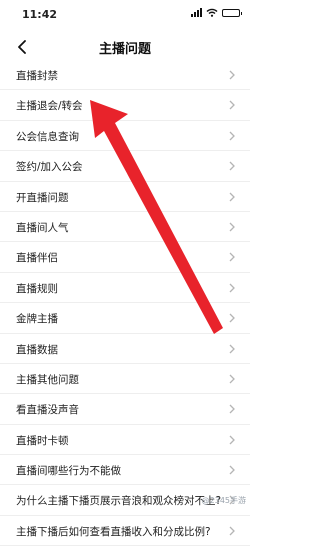 This screenshot has width=320, height=546. Describe the element at coordinates (125, 257) in the screenshot. I see `list-item: 直播伴侣` at that location.